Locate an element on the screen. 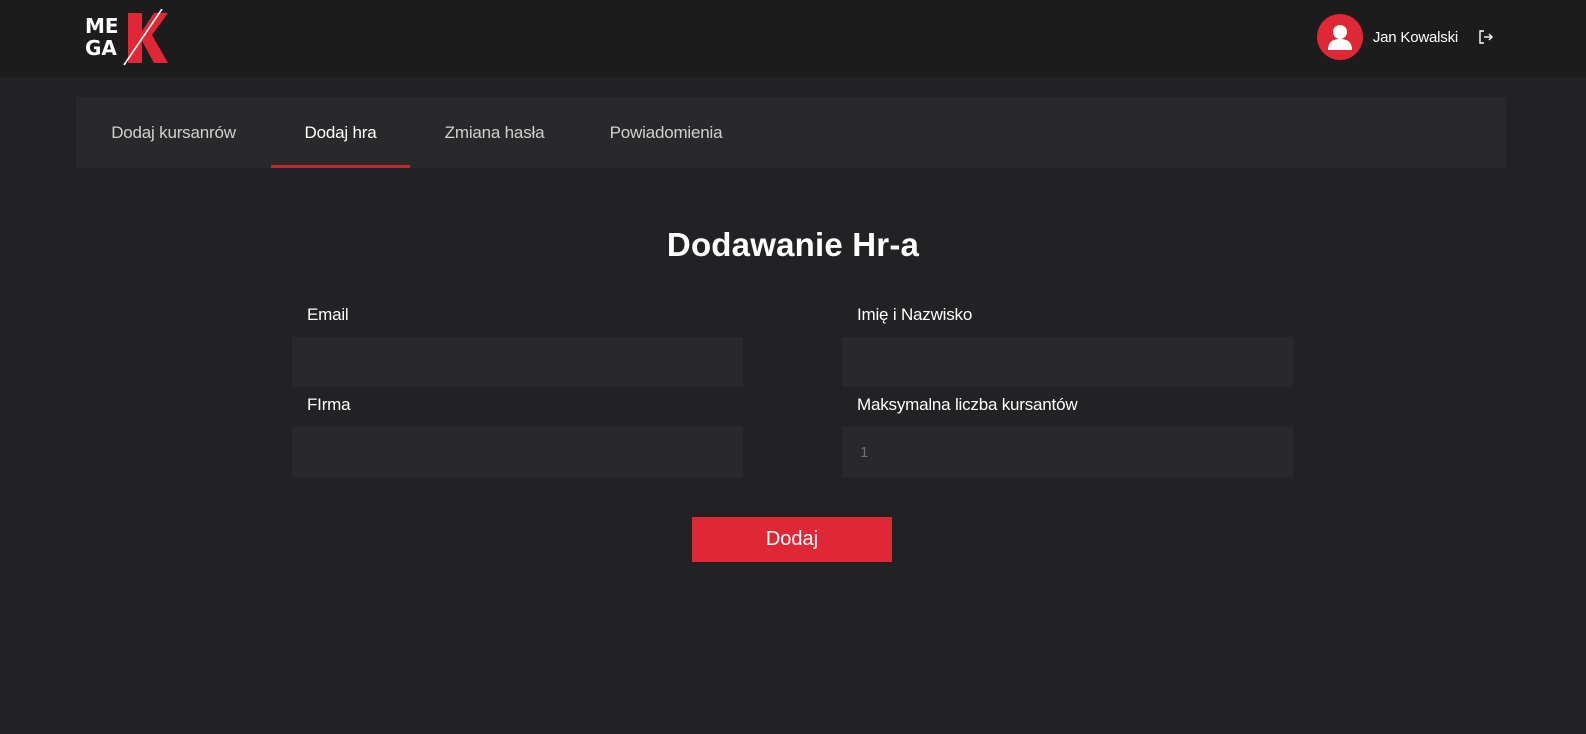 The image size is (1586, 734). logout-icon is located at coordinates (1486, 37).